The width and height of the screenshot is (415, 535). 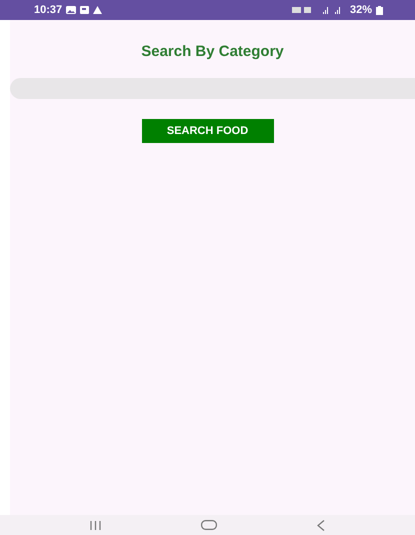 I want to click on image-icon, so click(x=71, y=10).